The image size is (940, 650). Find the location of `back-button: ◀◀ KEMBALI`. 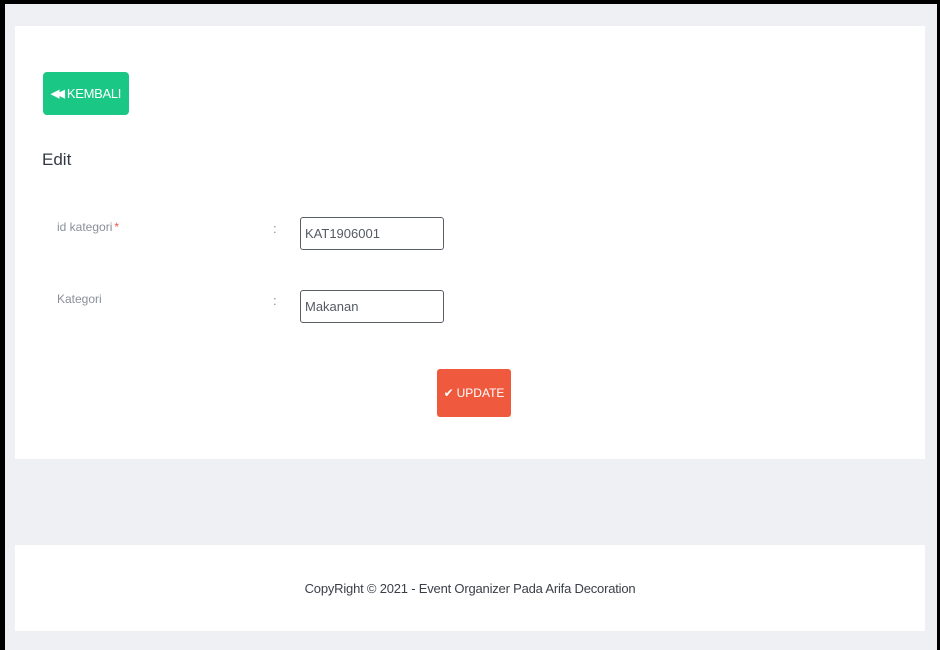

back-button: ◀◀ KEMBALI is located at coordinates (86, 93).